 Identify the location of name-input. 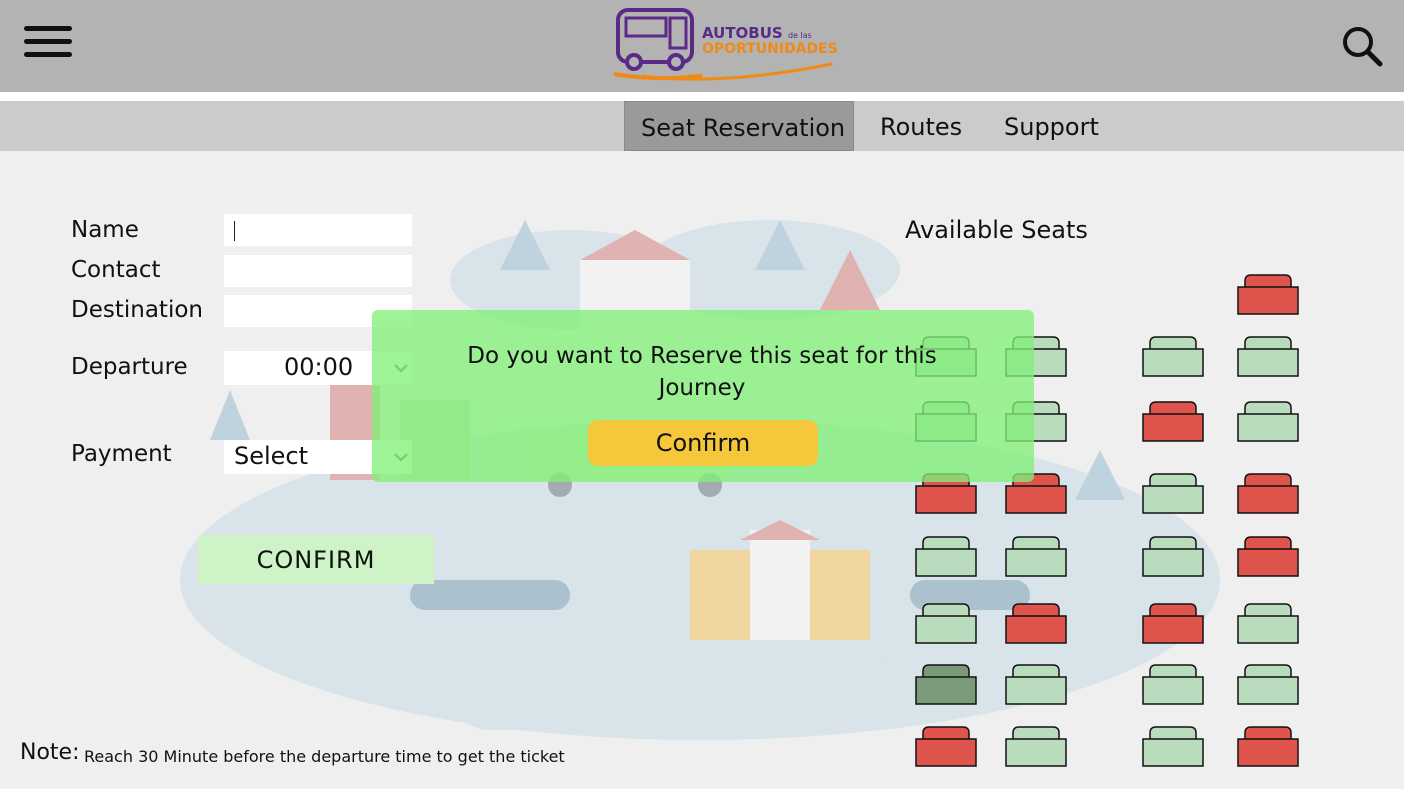
(318, 230).